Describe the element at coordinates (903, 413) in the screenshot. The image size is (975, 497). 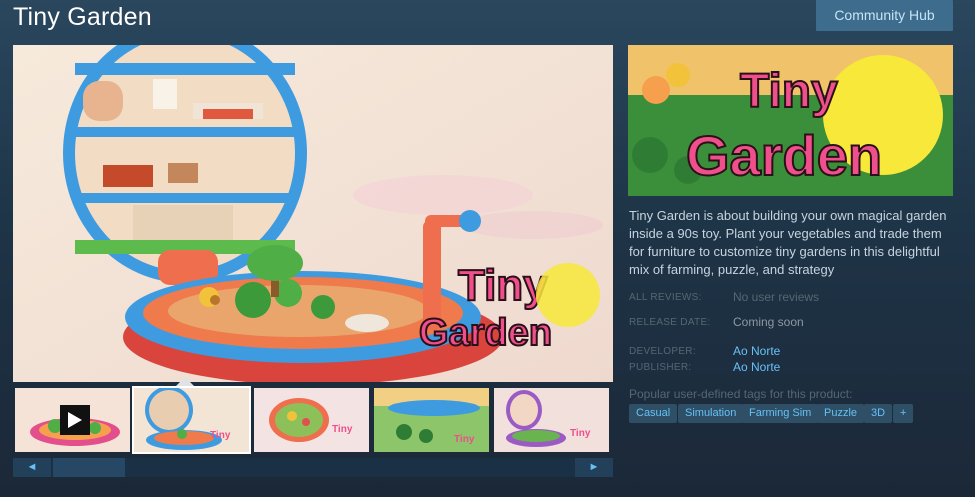
I see `tag-more-button: +` at that location.